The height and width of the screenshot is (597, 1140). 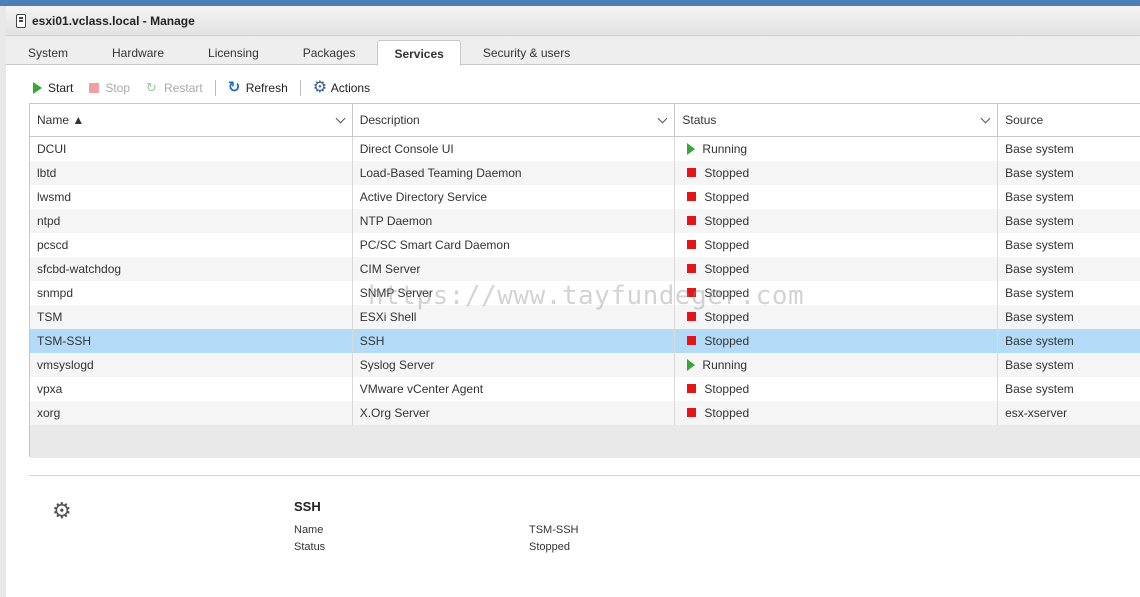 What do you see at coordinates (118, 88) in the screenshot?
I see `stop-label: Stop` at bounding box center [118, 88].